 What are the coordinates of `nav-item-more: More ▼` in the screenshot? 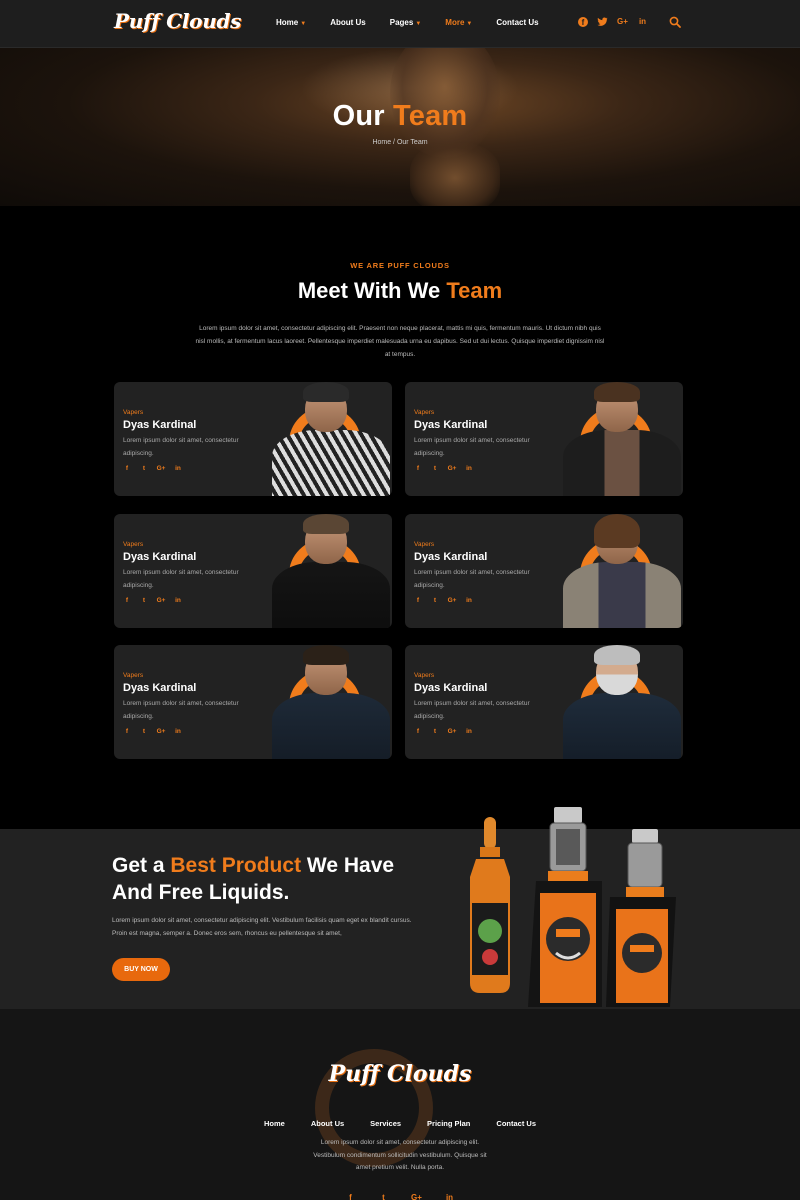 It's located at (458, 22).